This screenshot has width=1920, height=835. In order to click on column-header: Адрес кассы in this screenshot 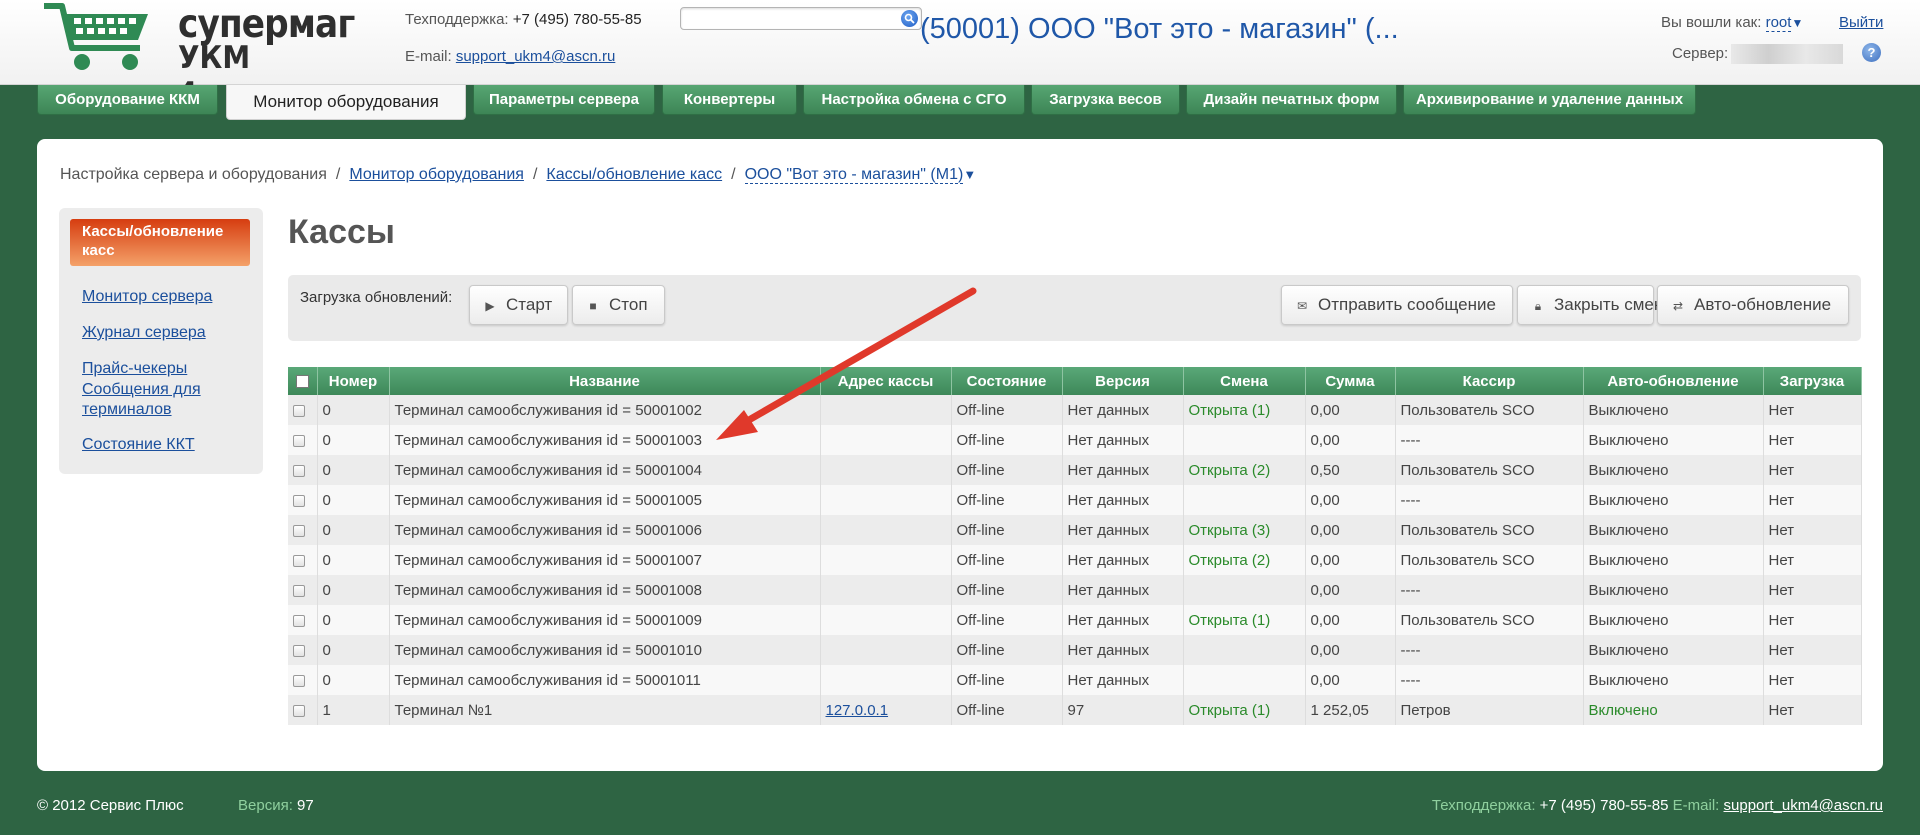, I will do `click(886, 381)`.